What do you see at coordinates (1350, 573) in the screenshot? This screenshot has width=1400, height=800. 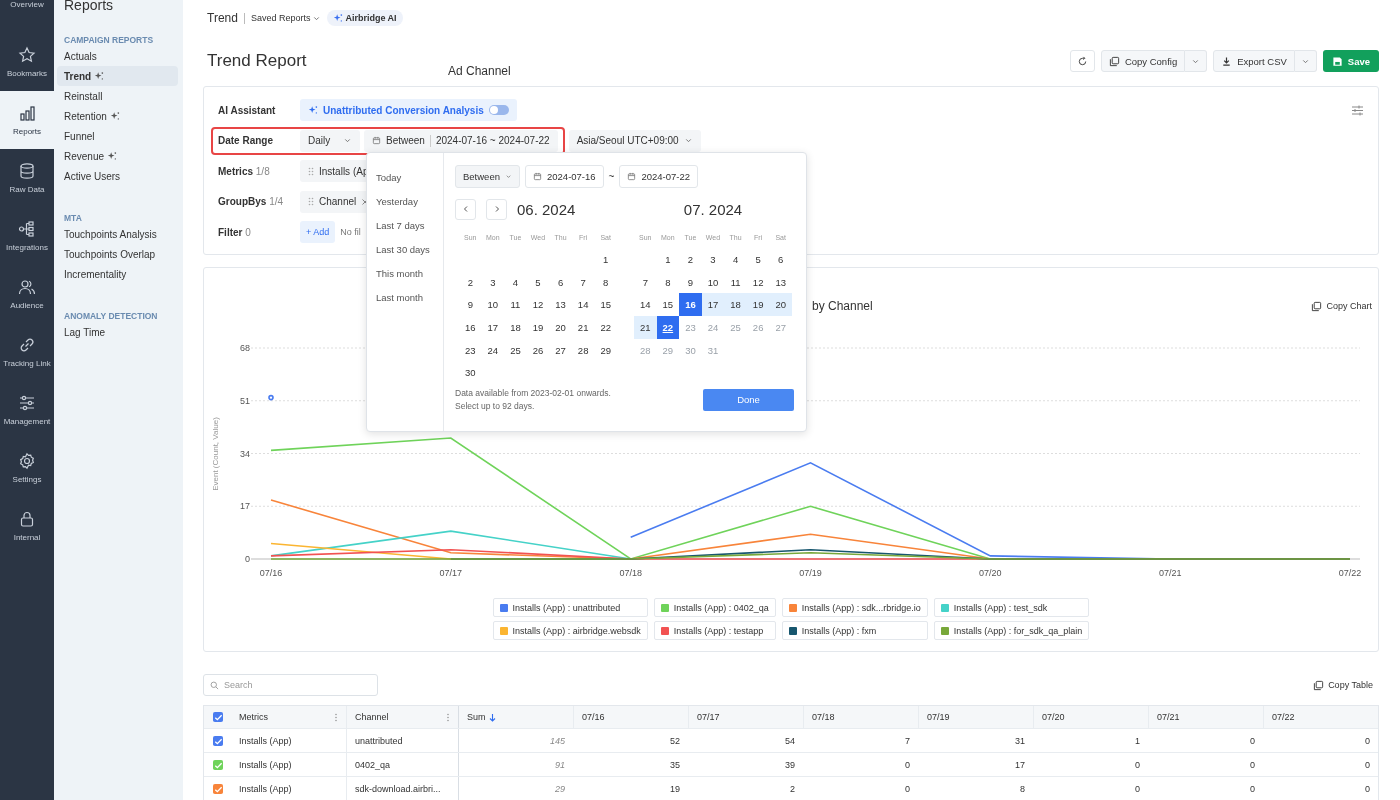 I see `axis-tick-label: 07/22` at bounding box center [1350, 573].